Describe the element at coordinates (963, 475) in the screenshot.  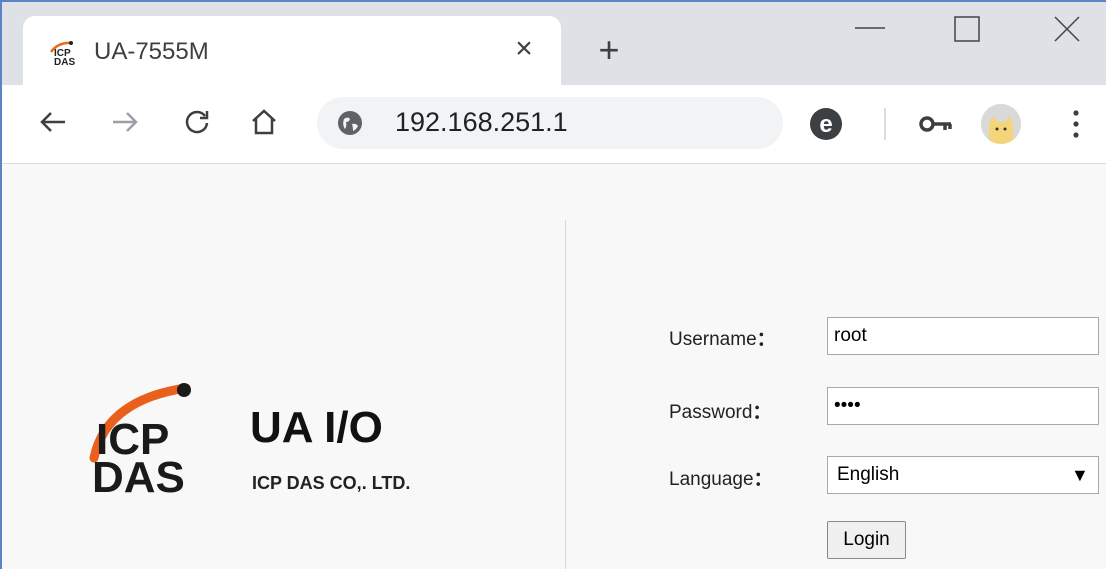
I see `language-select: English ▼` at that location.